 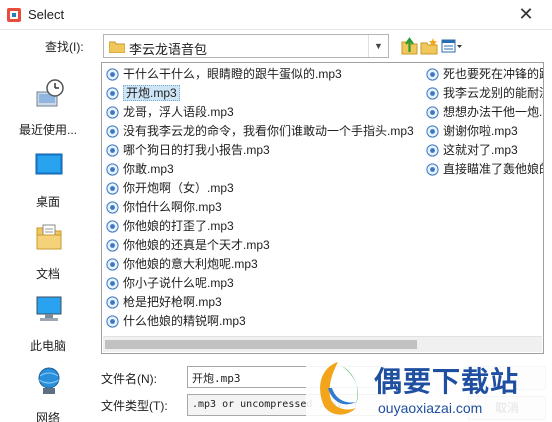 What do you see at coordinates (49, 164) in the screenshot?
I see `desktop-icon` at bounding box center [49, 164].